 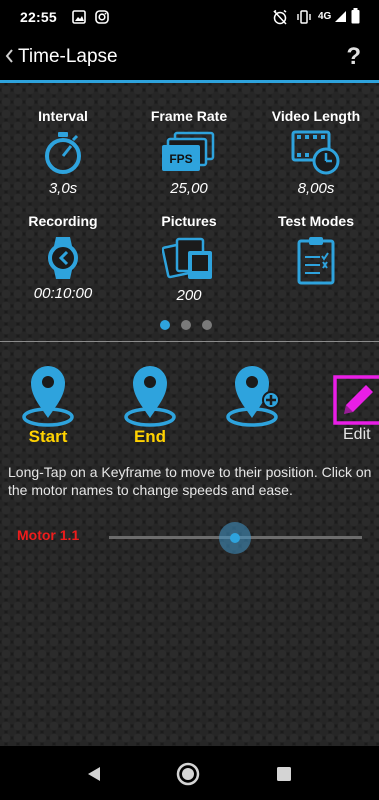 I want to click on alarm-off-icon, so click(x=280, y=17).